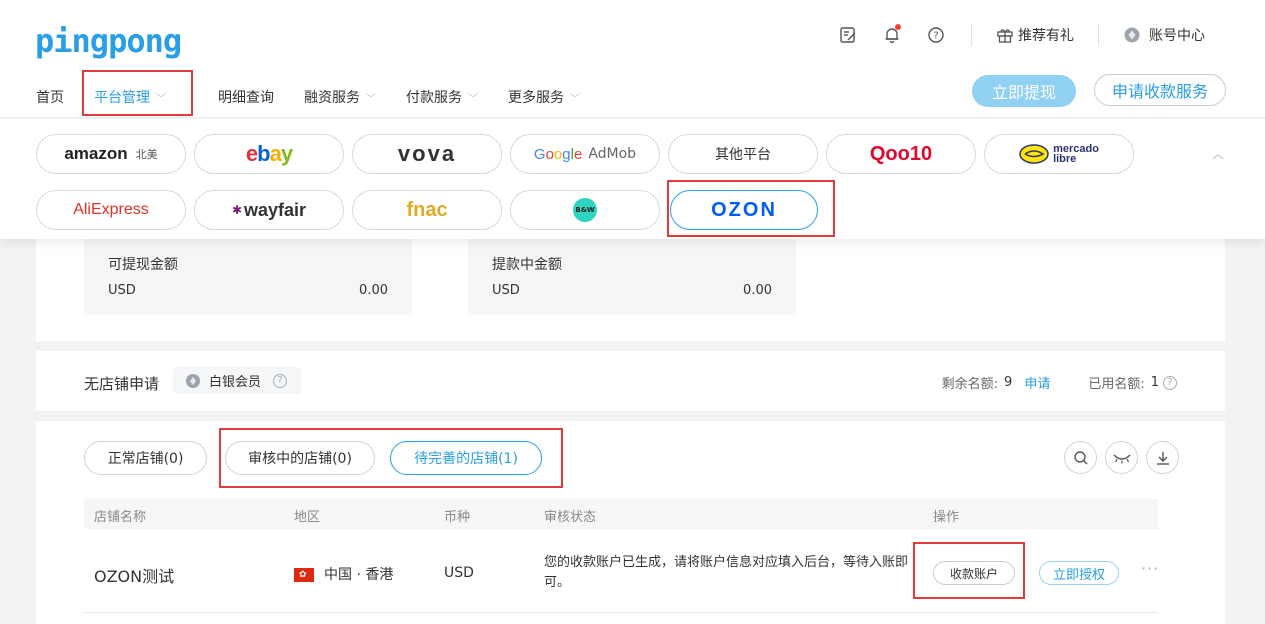 The width and height of the screenshot is (1265, 624). I want to click on vova-logo-text: vova, so click(427, 153).